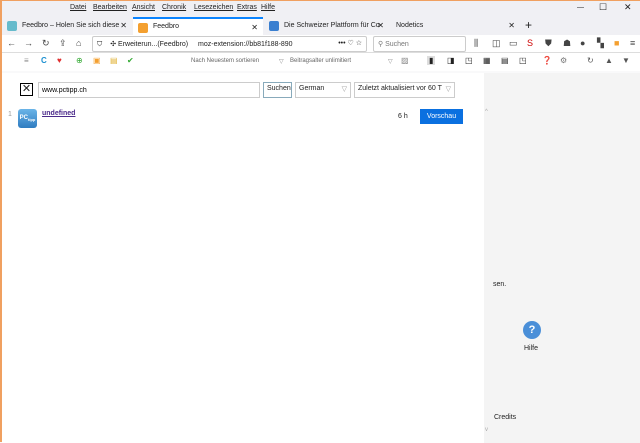  Describe the element at coordinates (247, 7) in the screenshot. I see `menu-extras: Extras` at that location.